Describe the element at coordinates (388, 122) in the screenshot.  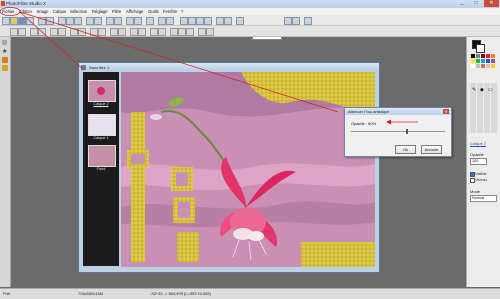
I see `annotation-arrow-head` at that location.